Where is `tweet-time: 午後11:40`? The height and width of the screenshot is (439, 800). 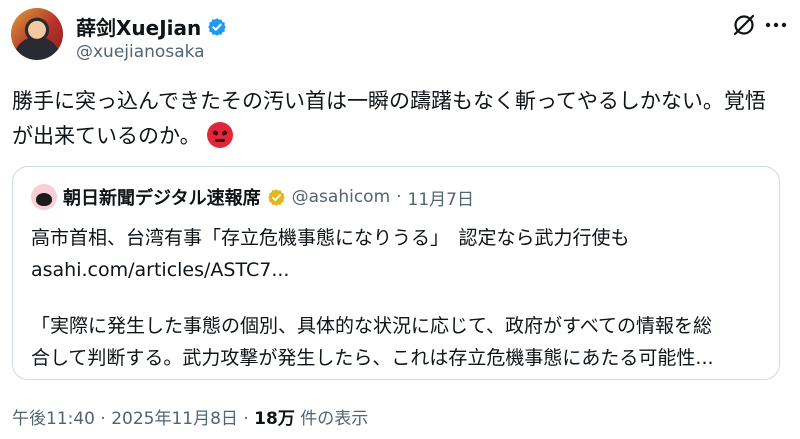
tweet-time: 午後11:40 is located at coordinates (53, 419).